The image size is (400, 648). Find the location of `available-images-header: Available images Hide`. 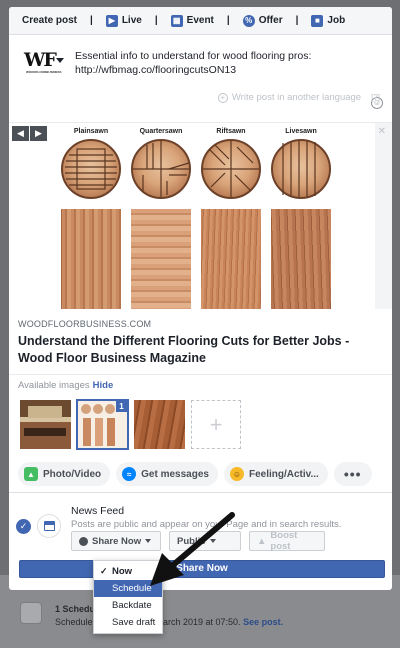

available-images-header: Available images Hide is located at coordinates (66, 385).